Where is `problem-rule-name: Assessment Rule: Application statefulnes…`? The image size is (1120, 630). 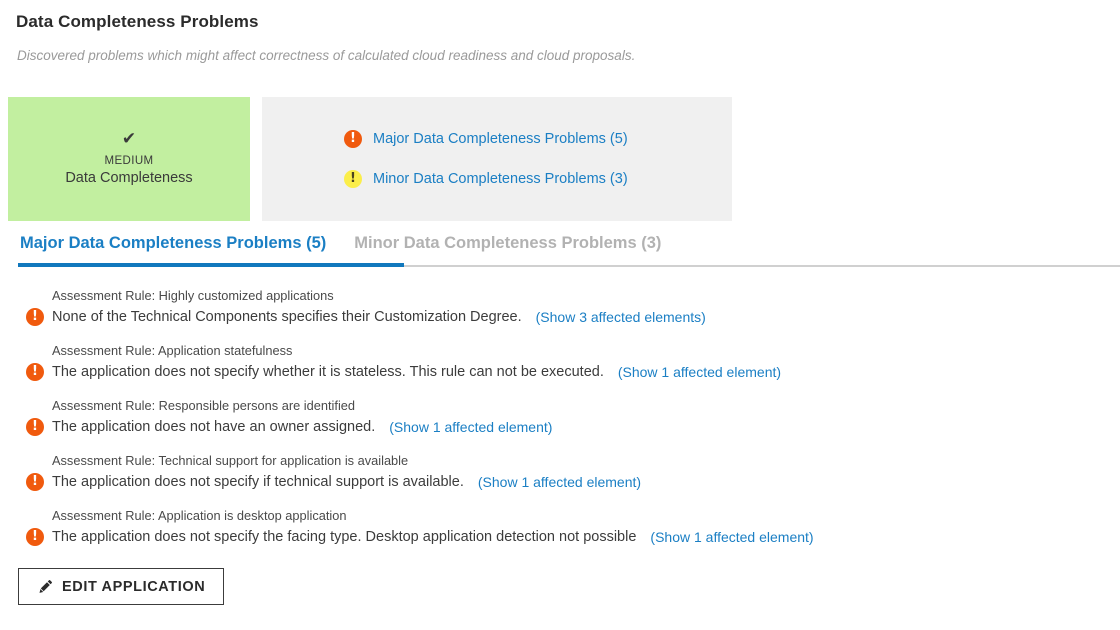 problem-rule-name: Assessment Rule: Application statefulnes… is located at coordinates (172, 350).